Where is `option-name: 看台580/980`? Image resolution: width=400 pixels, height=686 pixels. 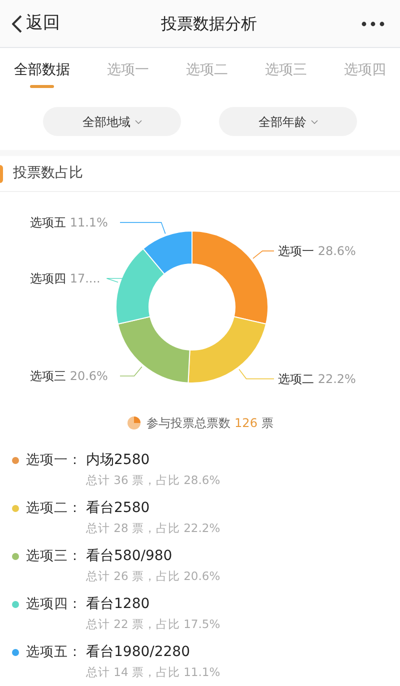
option-name: 看台580/980 is located at coordinates (130, 556).